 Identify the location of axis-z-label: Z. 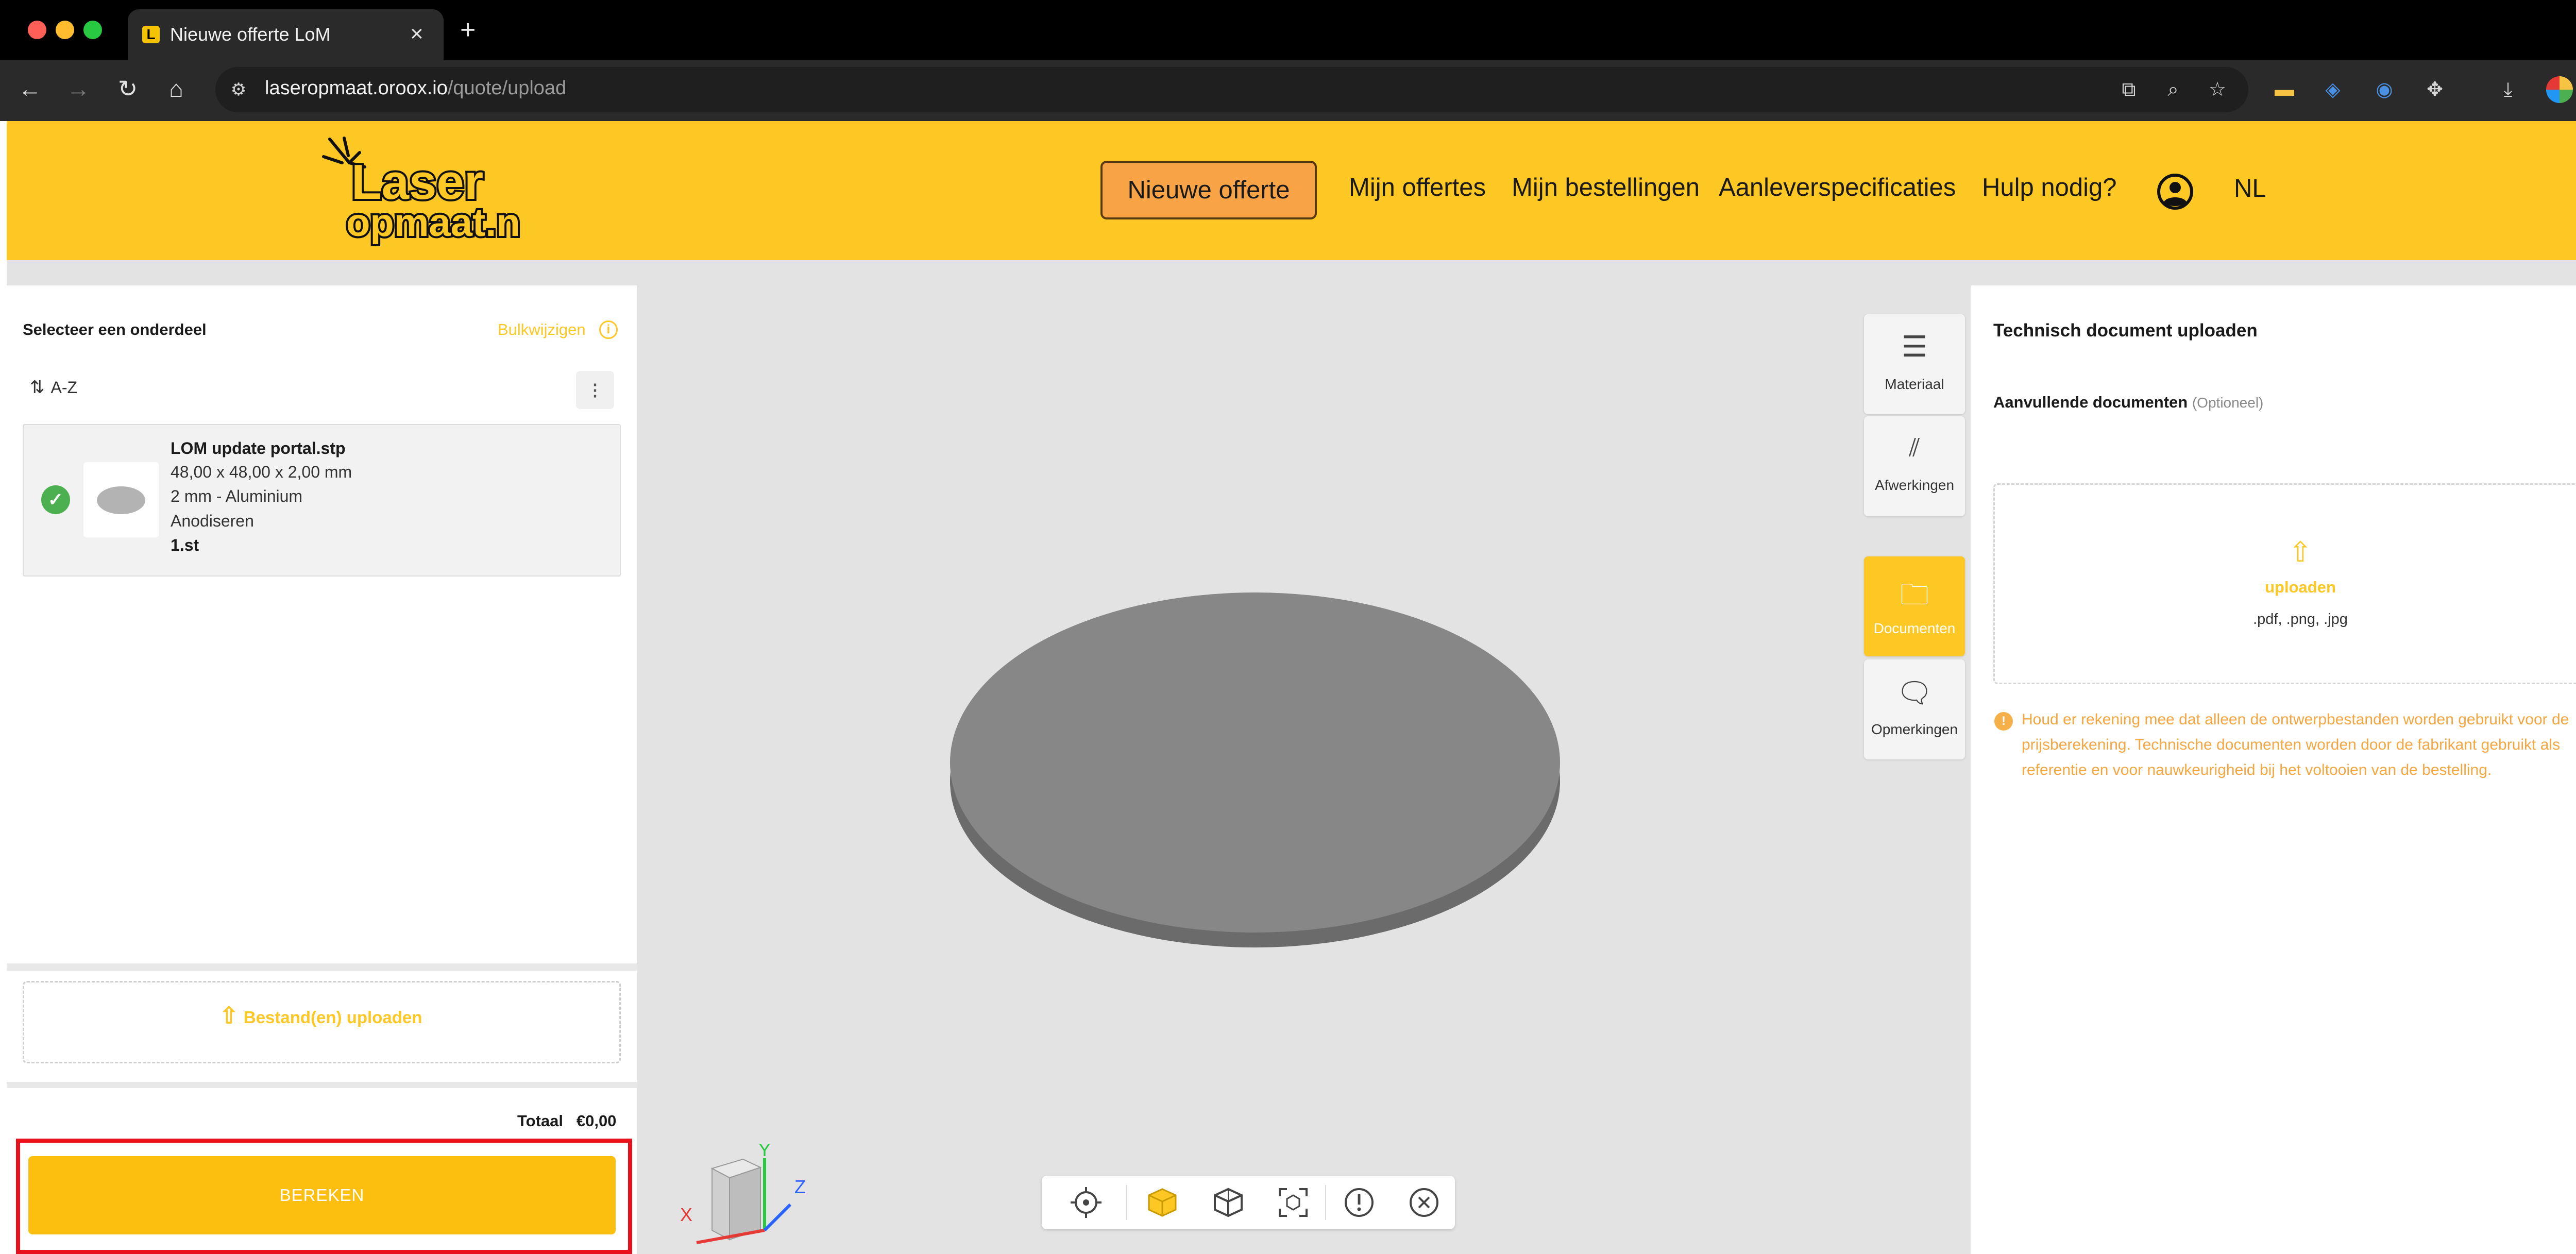
(800, 1187).